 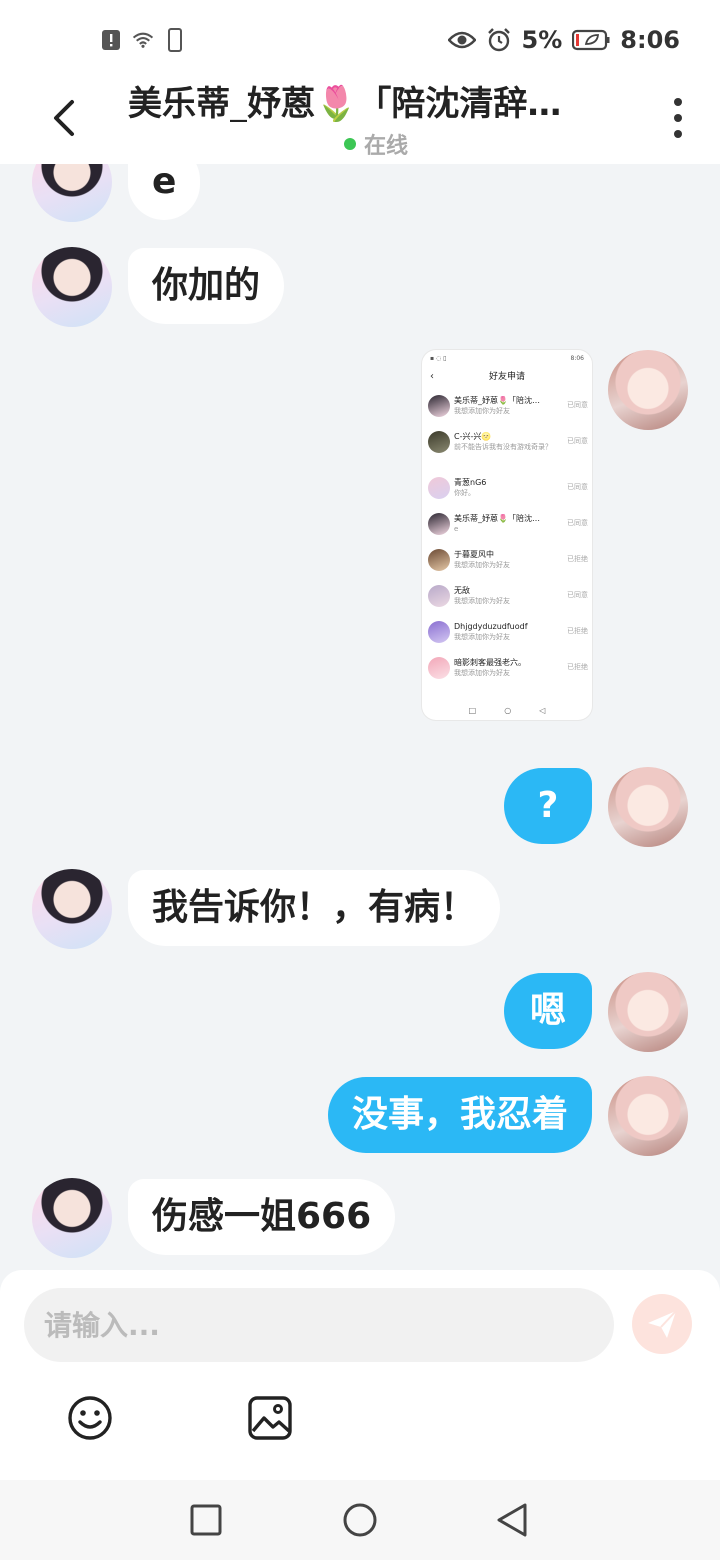 What do you see at coordinates (678, 118) in the screenshot?
I see `more-options-button` at bounding box center [678, 118].